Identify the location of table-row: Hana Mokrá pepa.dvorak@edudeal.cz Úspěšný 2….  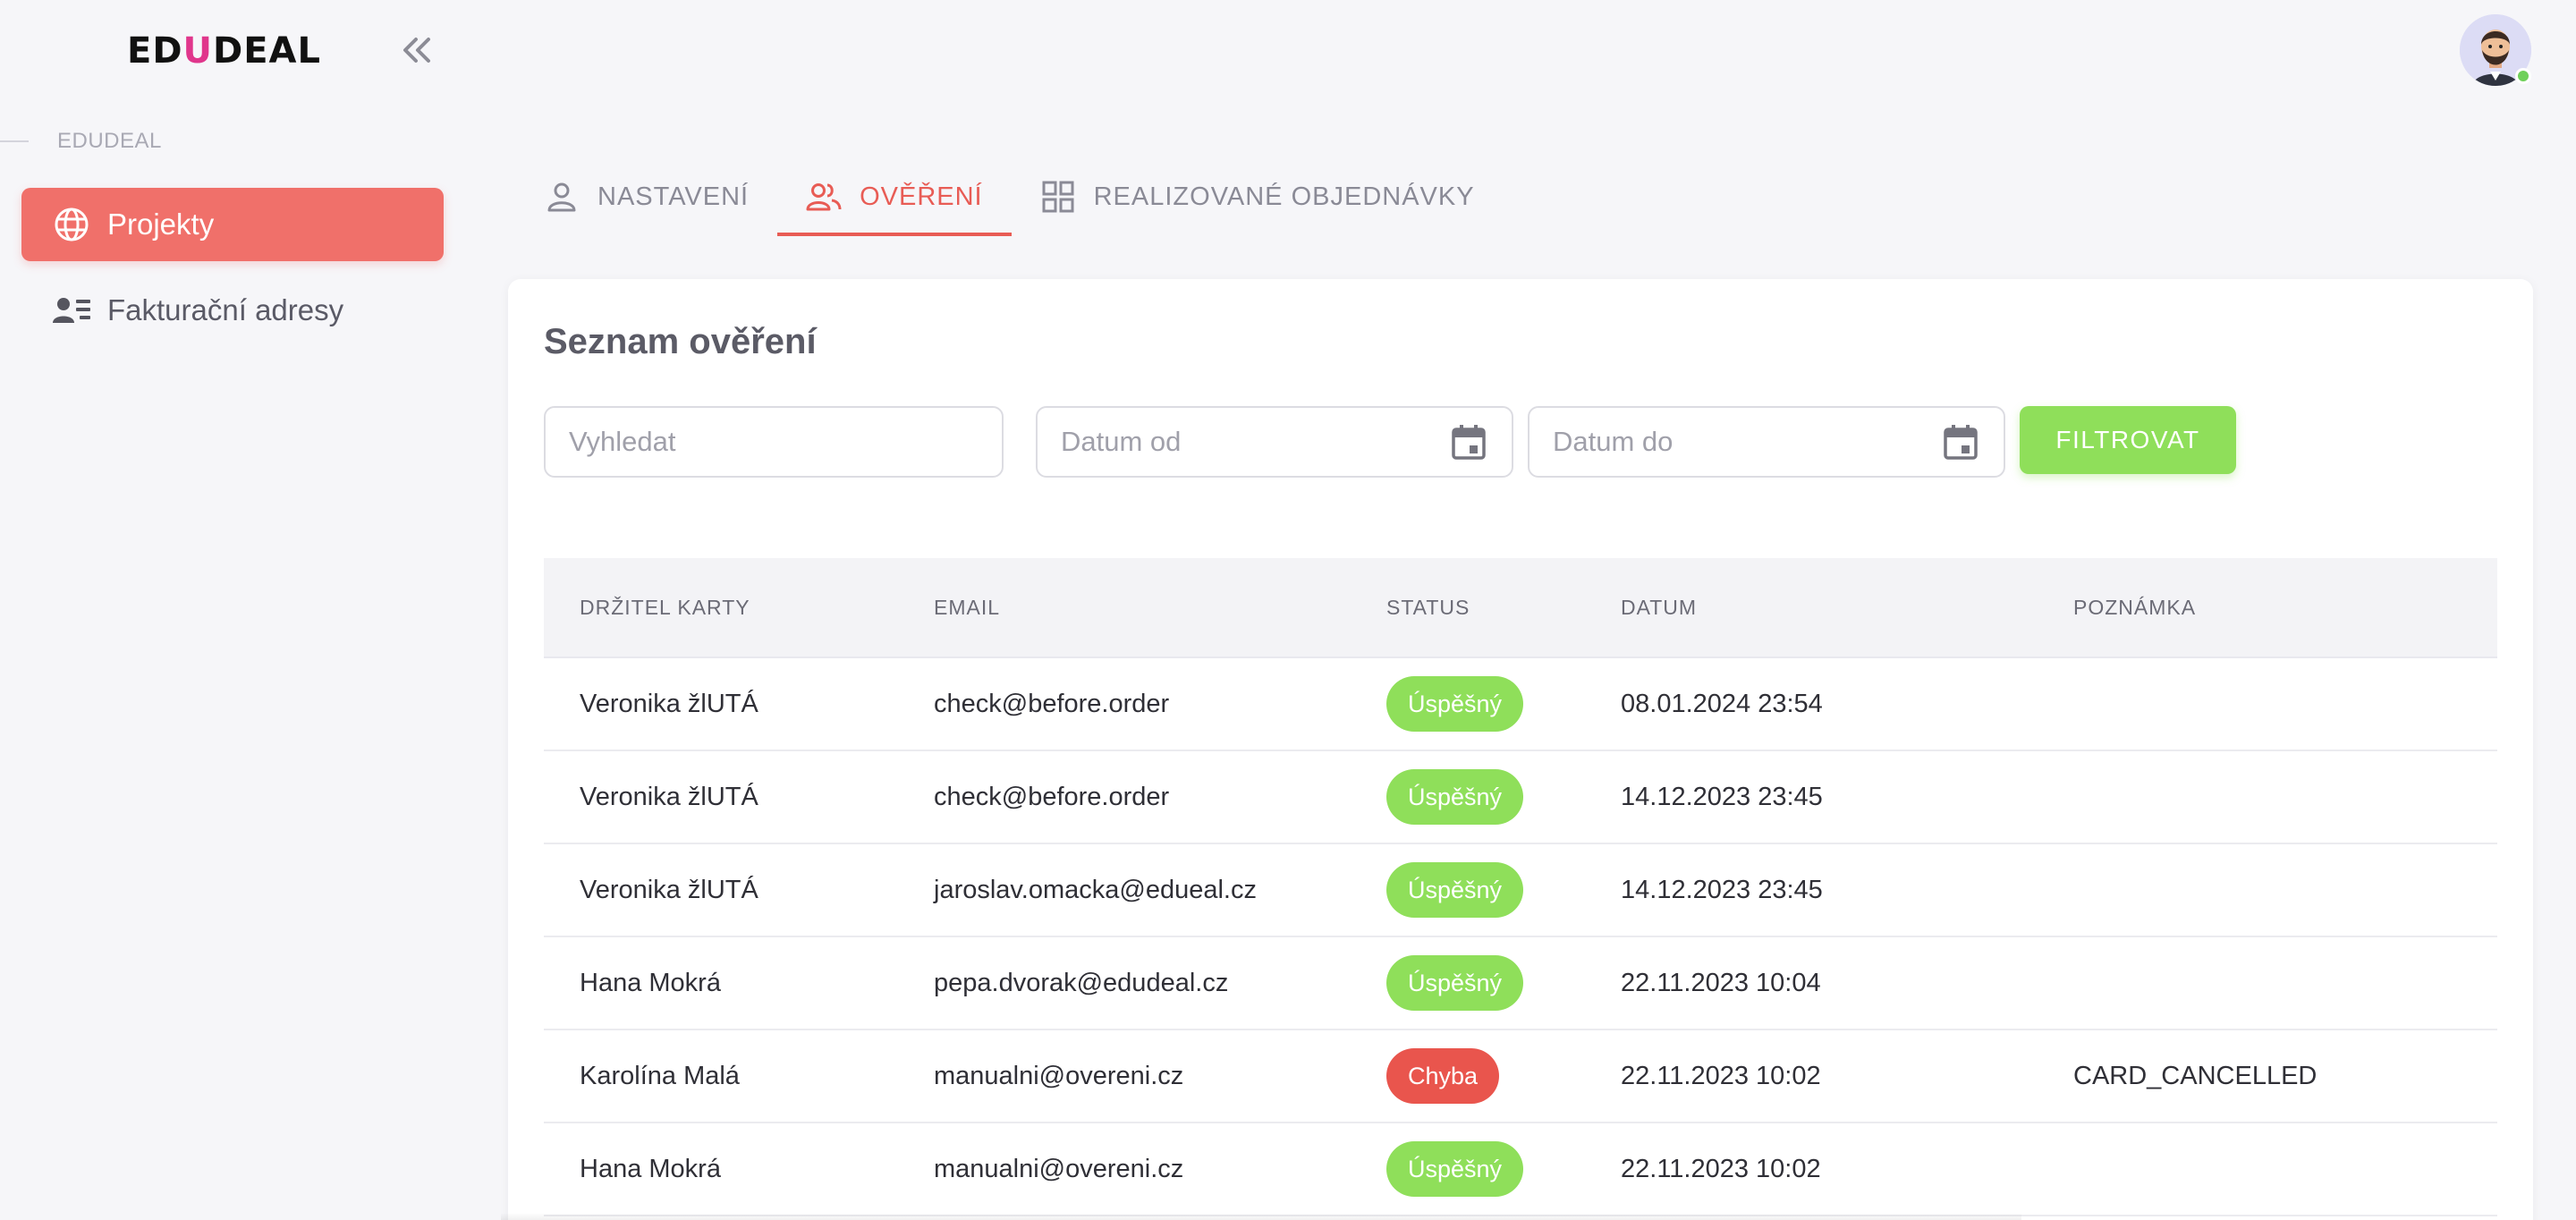
(1520, 983).